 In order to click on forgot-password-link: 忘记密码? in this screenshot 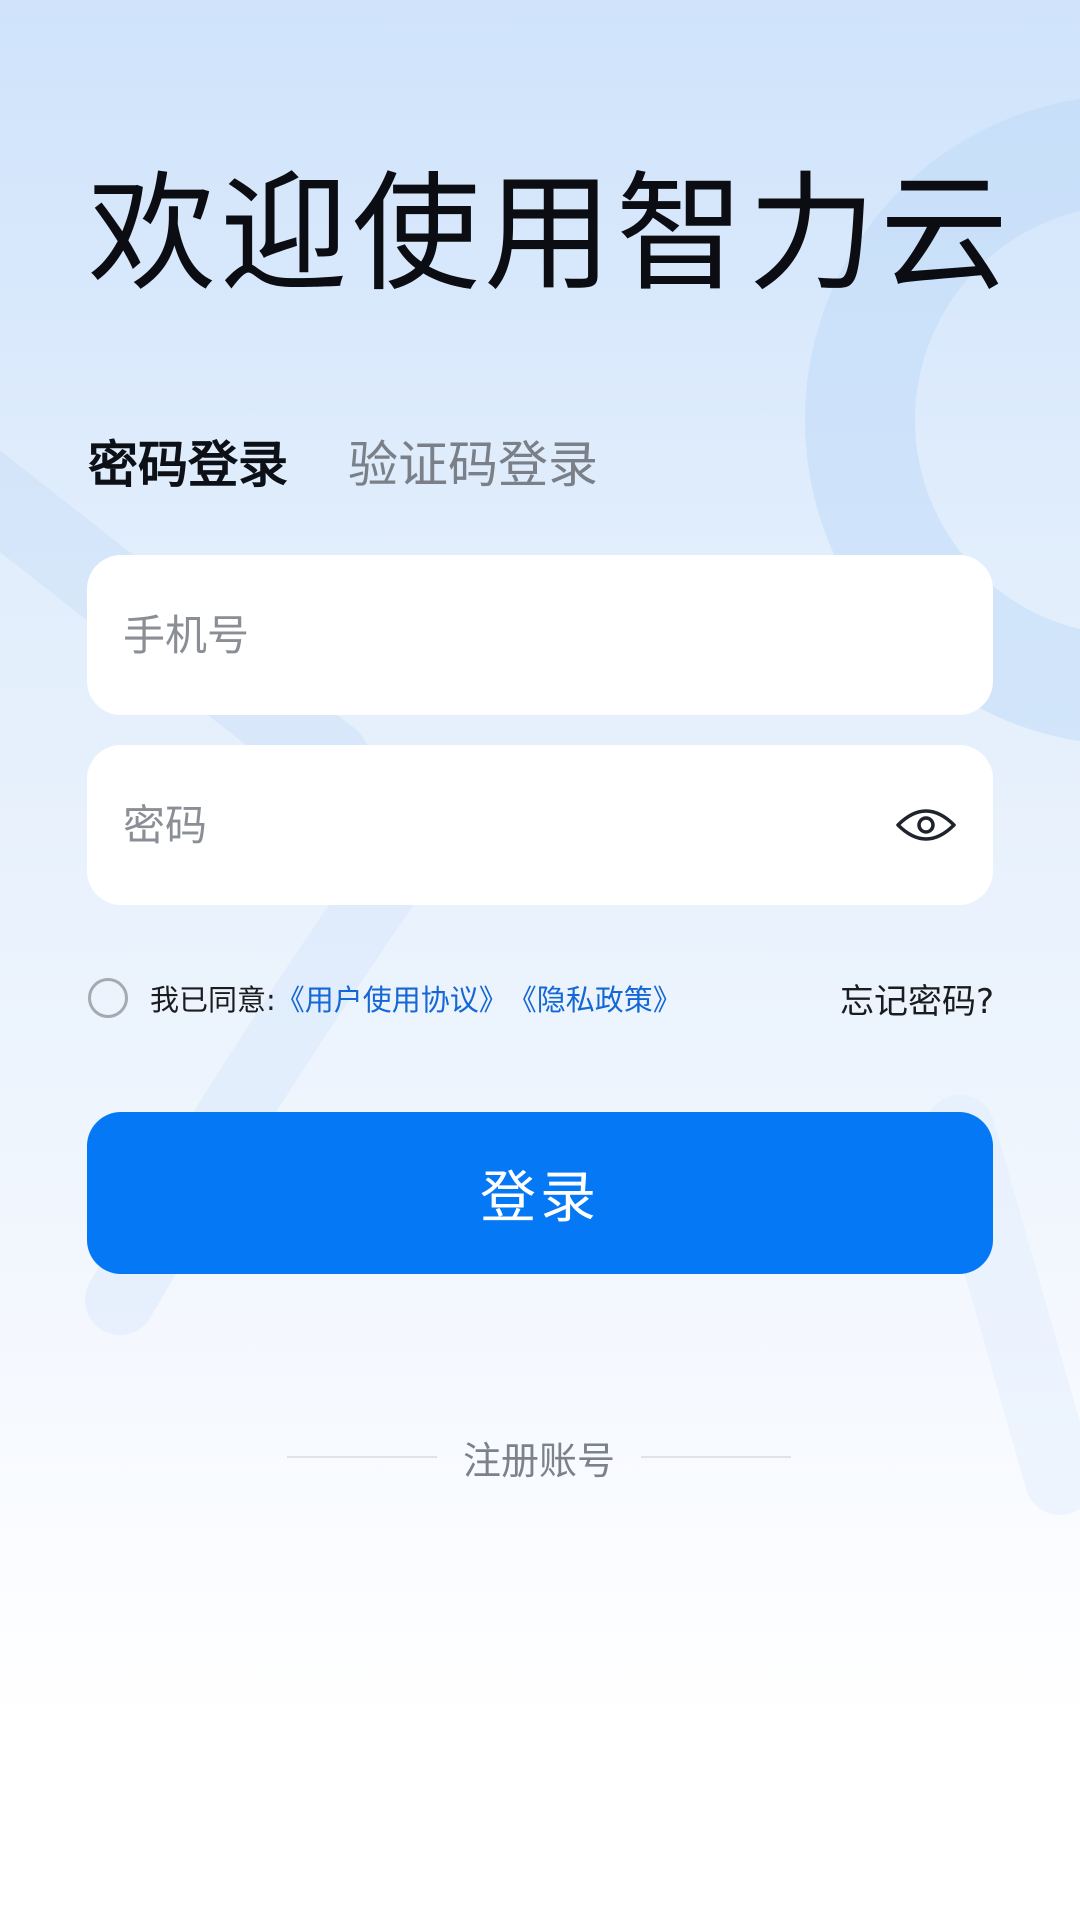, I will do `click(917, 998)`.